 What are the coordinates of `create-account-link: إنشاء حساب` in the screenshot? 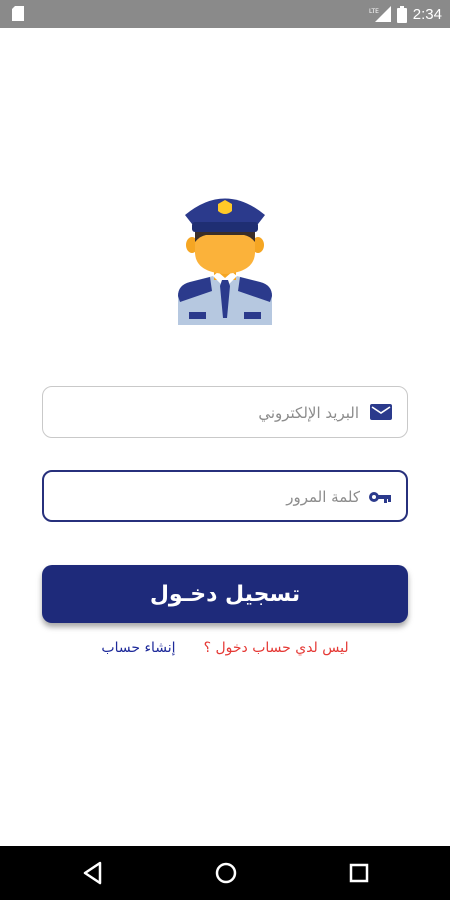 It's located at (138, 652).